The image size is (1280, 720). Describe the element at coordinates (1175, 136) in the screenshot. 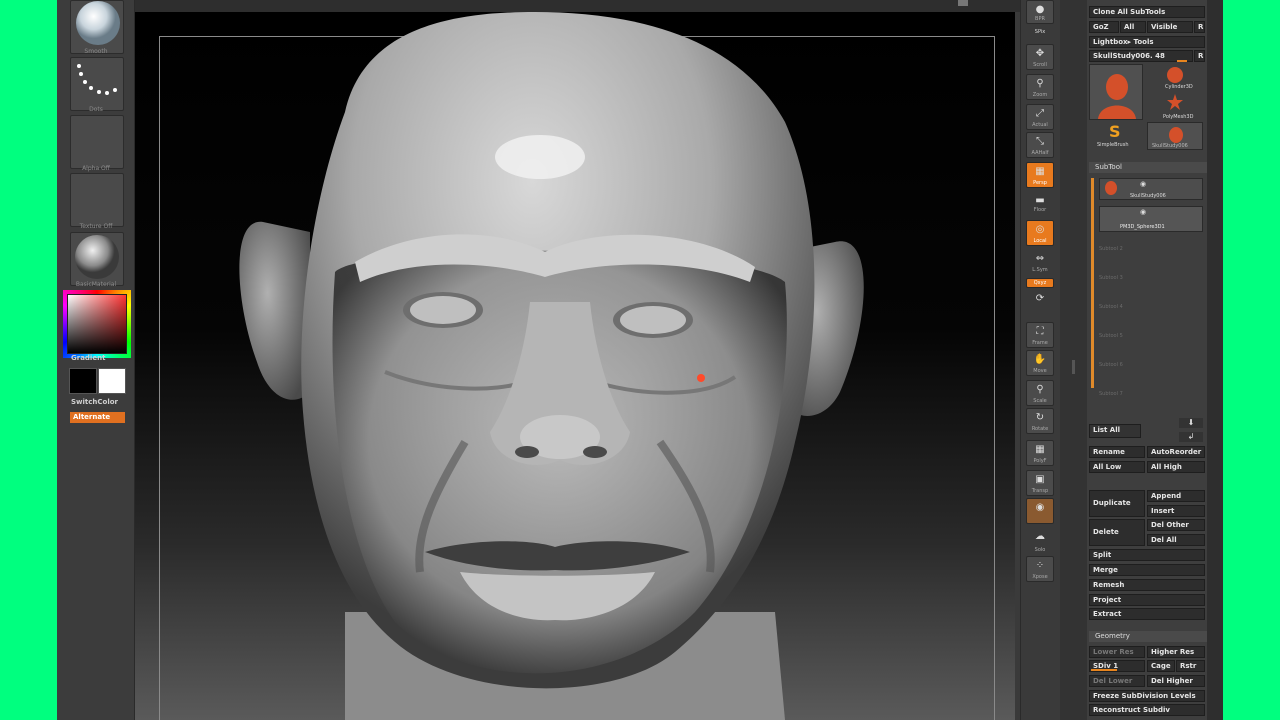

I see `tool-skullstudy-2: SkullStudy006` at that location.